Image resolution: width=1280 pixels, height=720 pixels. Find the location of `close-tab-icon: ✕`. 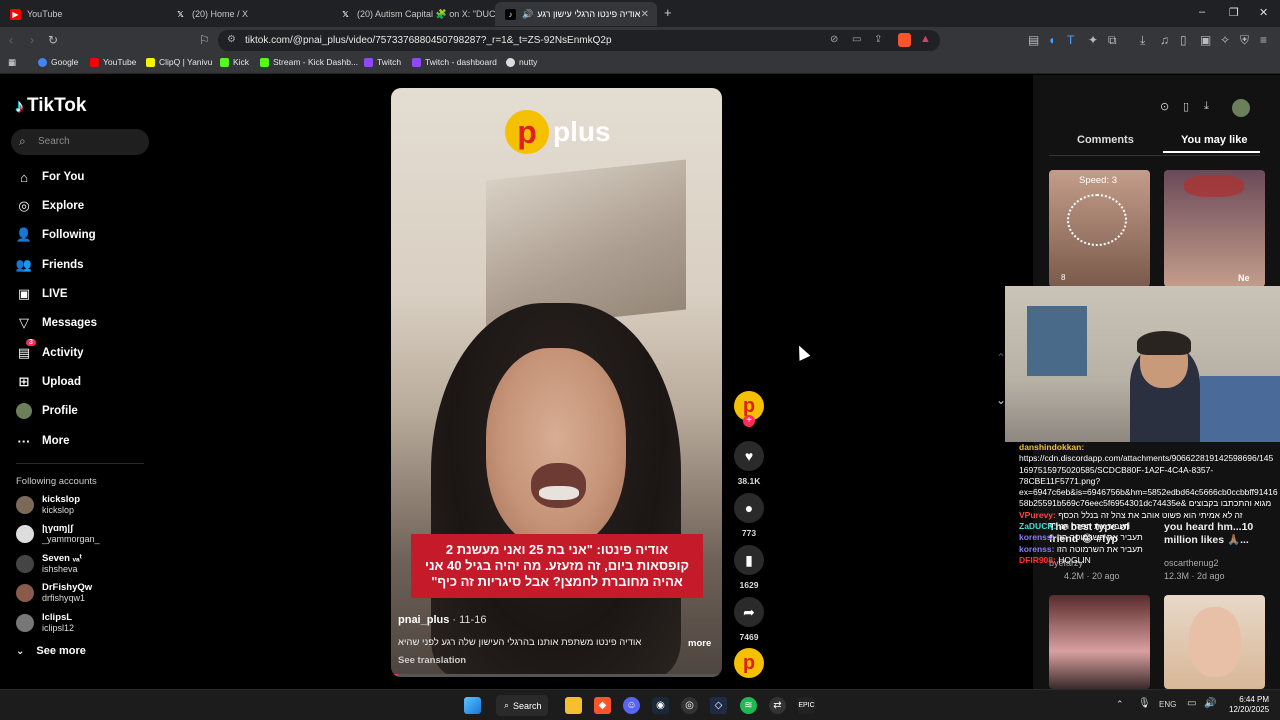

close-tab-icon: ✕ is located at coordinates (645, 14).